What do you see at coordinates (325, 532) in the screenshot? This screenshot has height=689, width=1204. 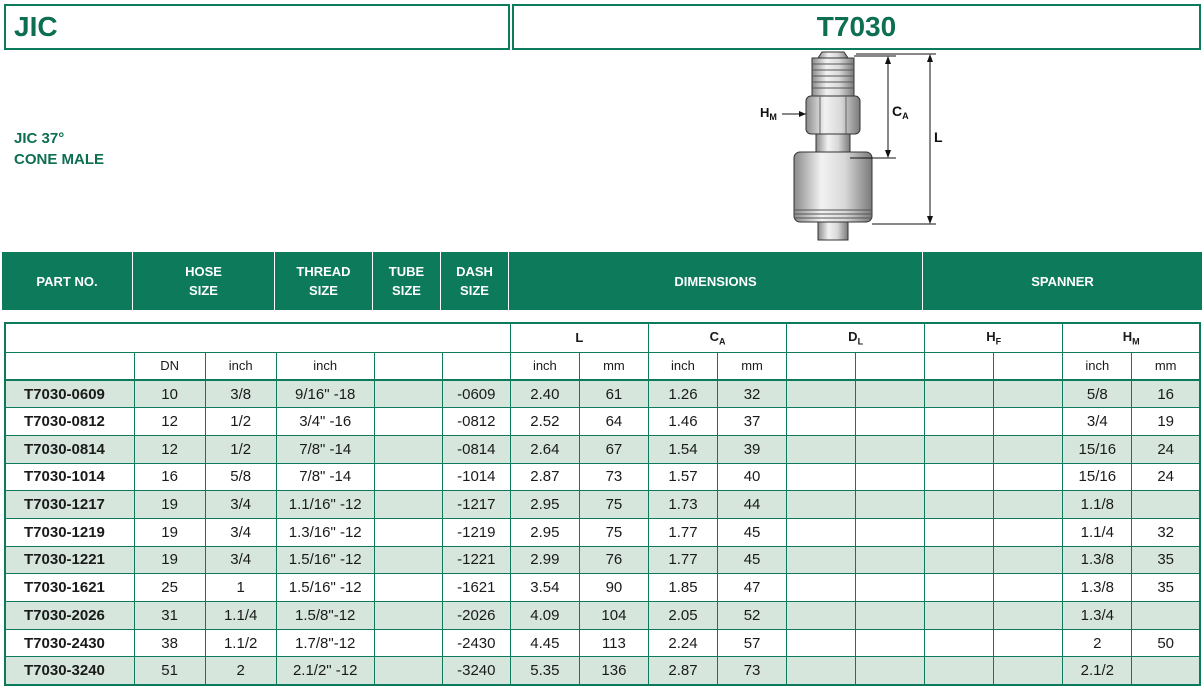 I see `cell-thread: 1.3/16" -12` at bounding box center [325, 532].